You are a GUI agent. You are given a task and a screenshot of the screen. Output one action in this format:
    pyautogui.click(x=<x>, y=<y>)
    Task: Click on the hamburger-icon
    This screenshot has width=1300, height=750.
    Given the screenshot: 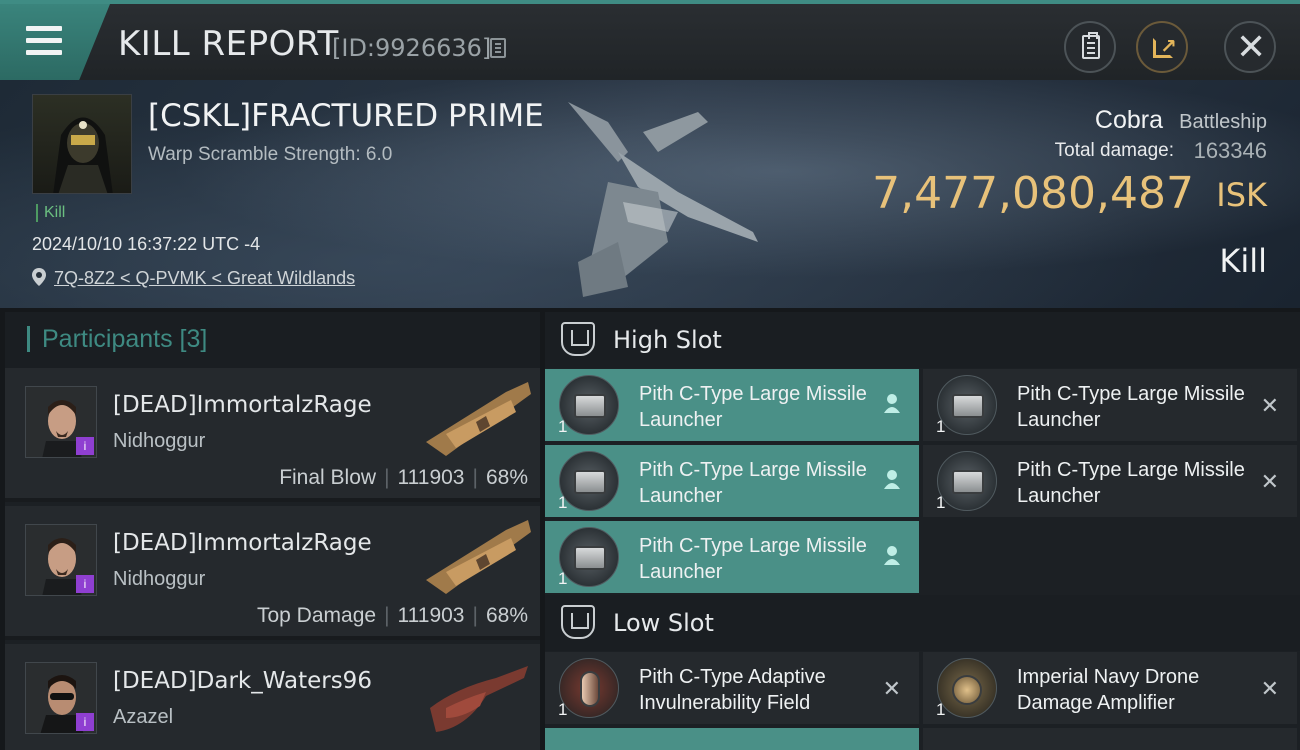 What is the action you would take?
    pyautogui.click(x=44, y=41)
    